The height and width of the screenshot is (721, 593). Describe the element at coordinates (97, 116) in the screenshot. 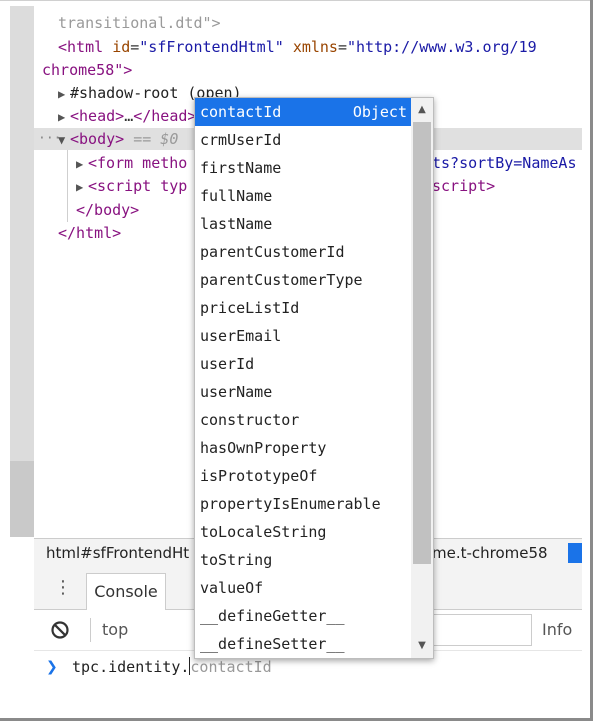

I see `head-open-tag: <head>` at that location.